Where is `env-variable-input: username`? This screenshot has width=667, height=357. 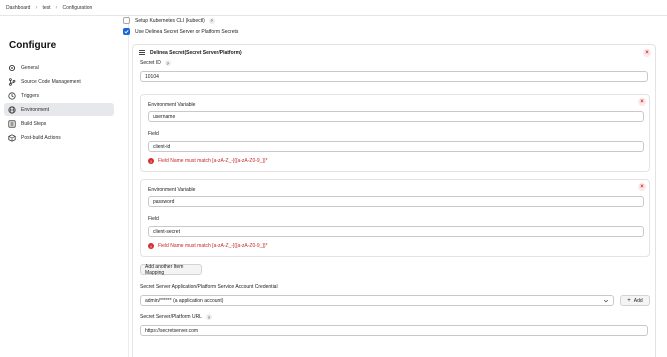
env-variable-input: username is located at coordinates (396, 116).